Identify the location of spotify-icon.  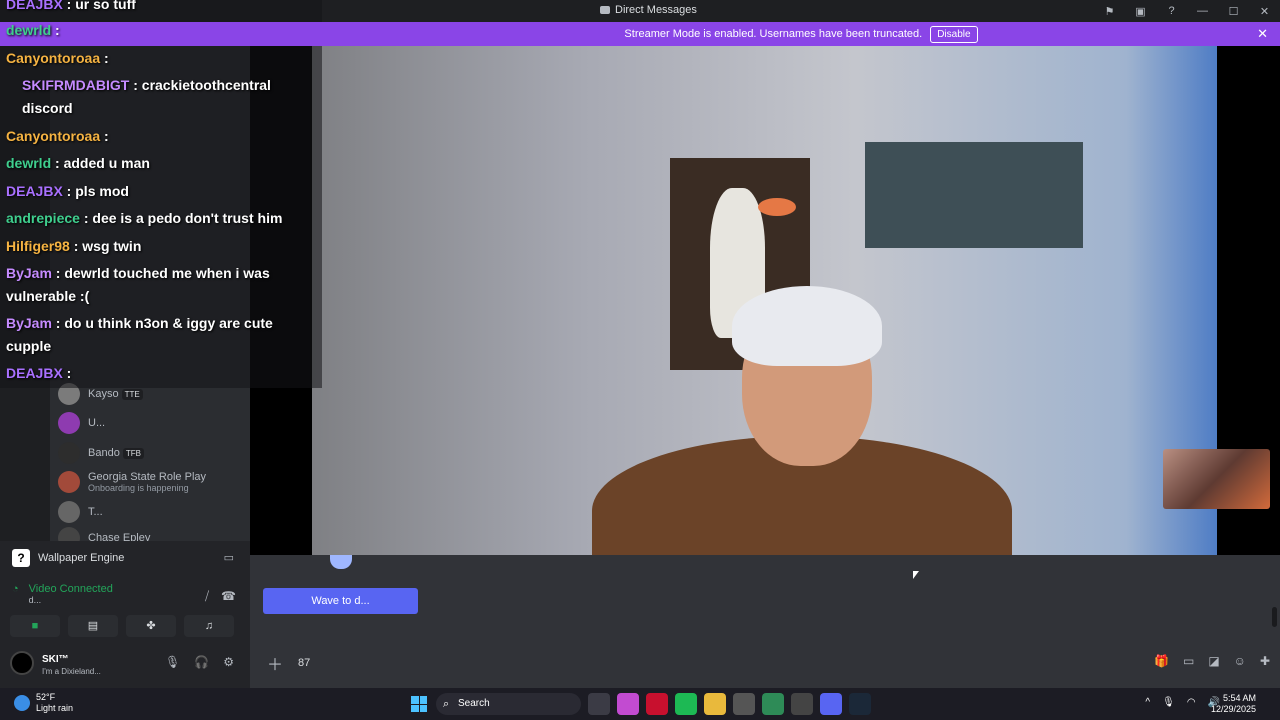
(686, 704).